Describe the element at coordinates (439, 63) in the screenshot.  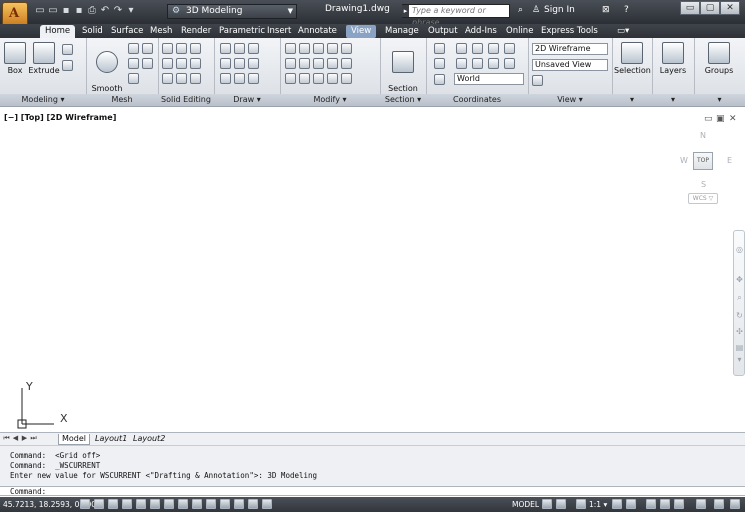
I see `ucs-origin-icon` at that location.